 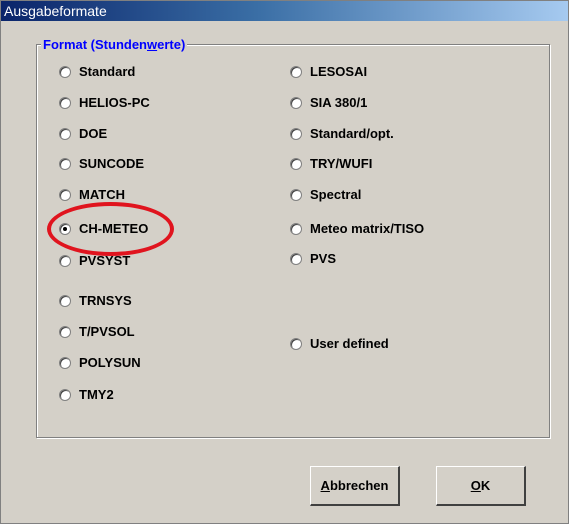 What do you see at coordinates (331, 163) in the screenshot?
I see `radio-try-wufi: TRY/WUFI` at bounding box center [331, 163].